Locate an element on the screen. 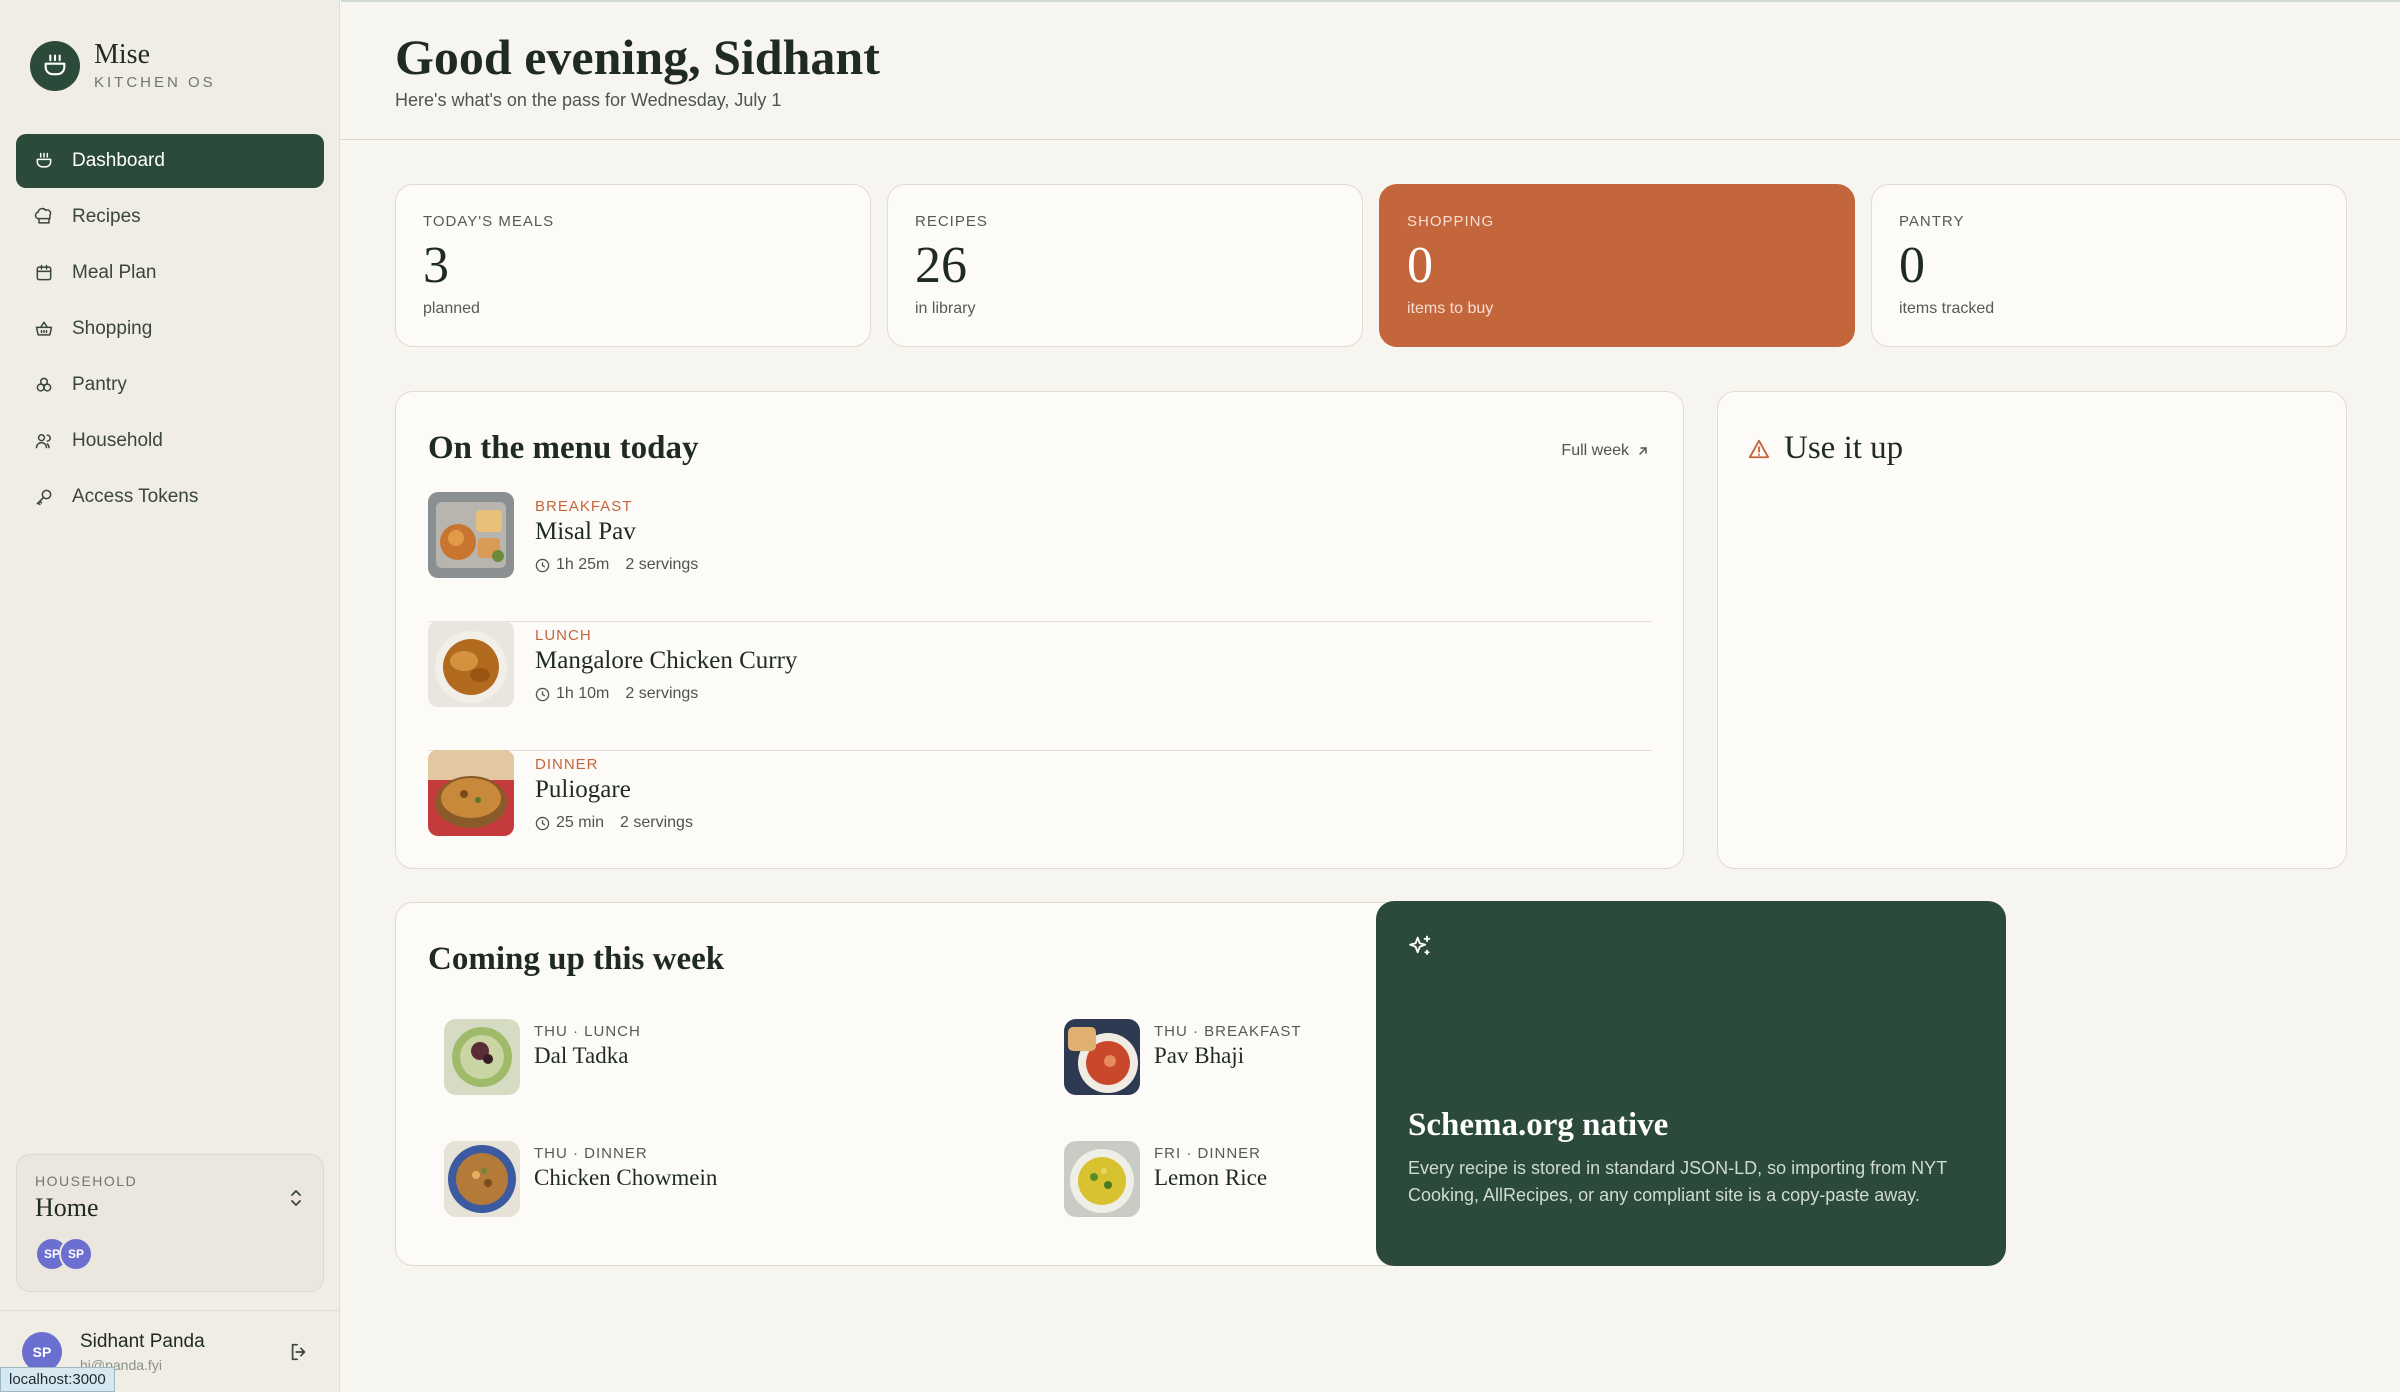 This screenshot has width=2400, height=1392. meal-row-dinner: DINNER Puliogare 25 min 2 servings is located at coordinates (1040, 815).